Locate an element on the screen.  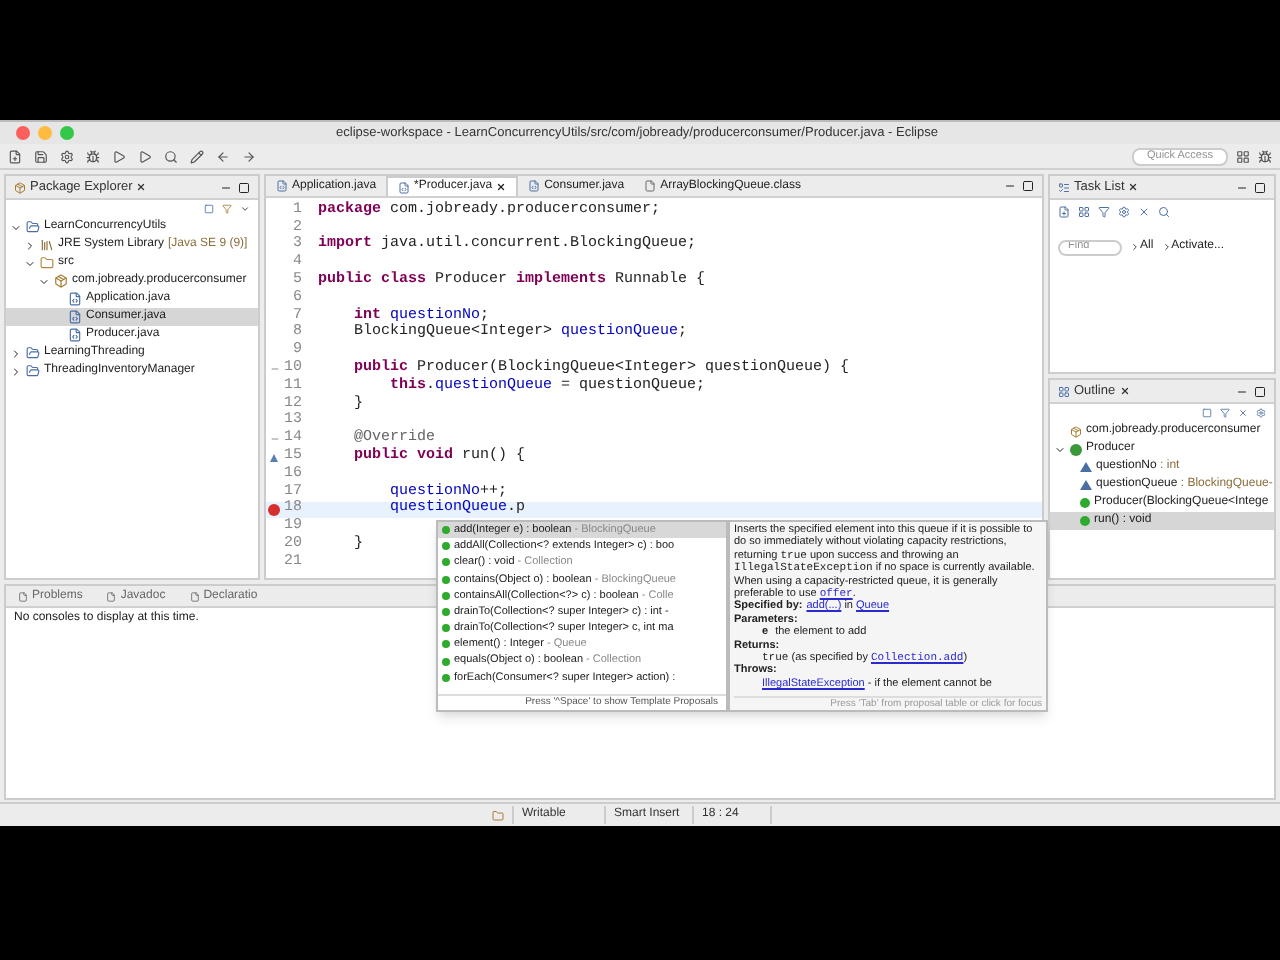
class-file-icon is located at coordinates (650, 186).